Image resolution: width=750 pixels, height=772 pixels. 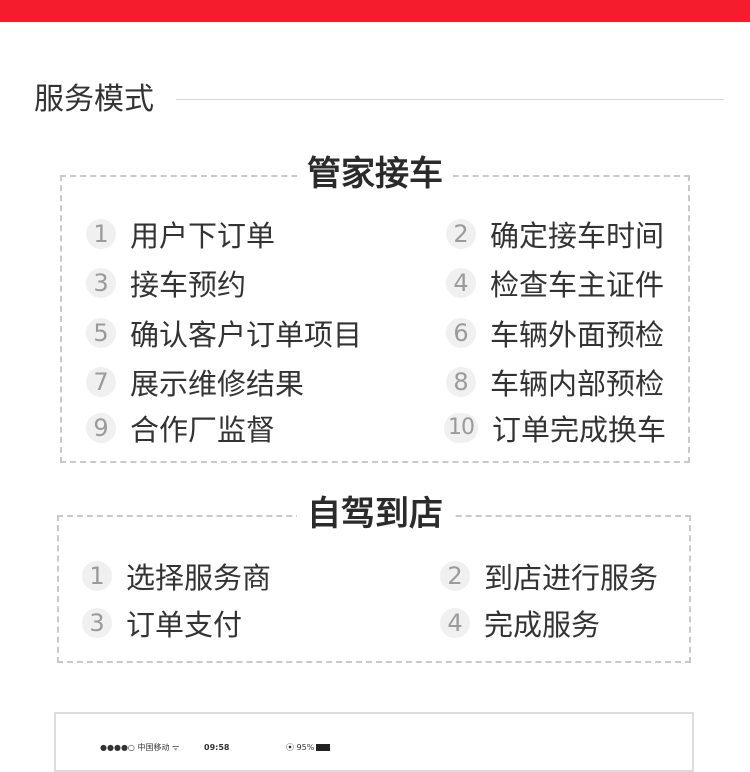 I want to click on step-label: 确认客户订单项目, so click(x=246, y=335).